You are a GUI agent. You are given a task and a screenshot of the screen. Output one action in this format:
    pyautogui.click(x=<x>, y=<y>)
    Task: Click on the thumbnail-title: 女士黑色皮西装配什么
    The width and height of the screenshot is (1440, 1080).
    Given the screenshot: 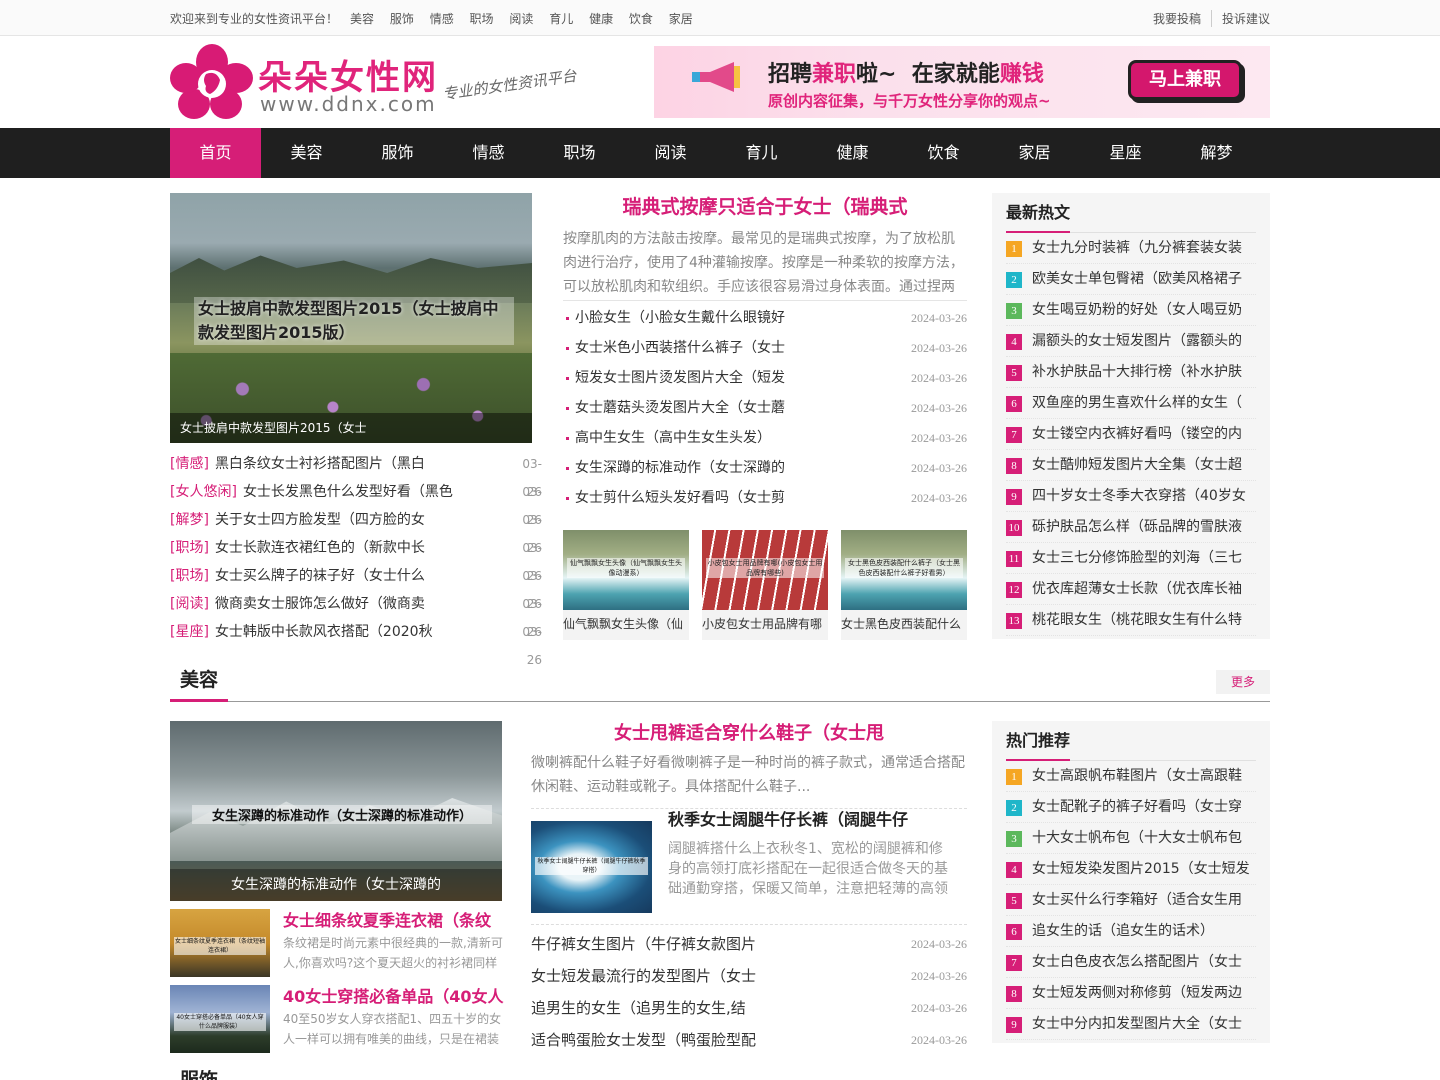 What is the action you would take?
    pyautogui.click(x=904, y=624)
    